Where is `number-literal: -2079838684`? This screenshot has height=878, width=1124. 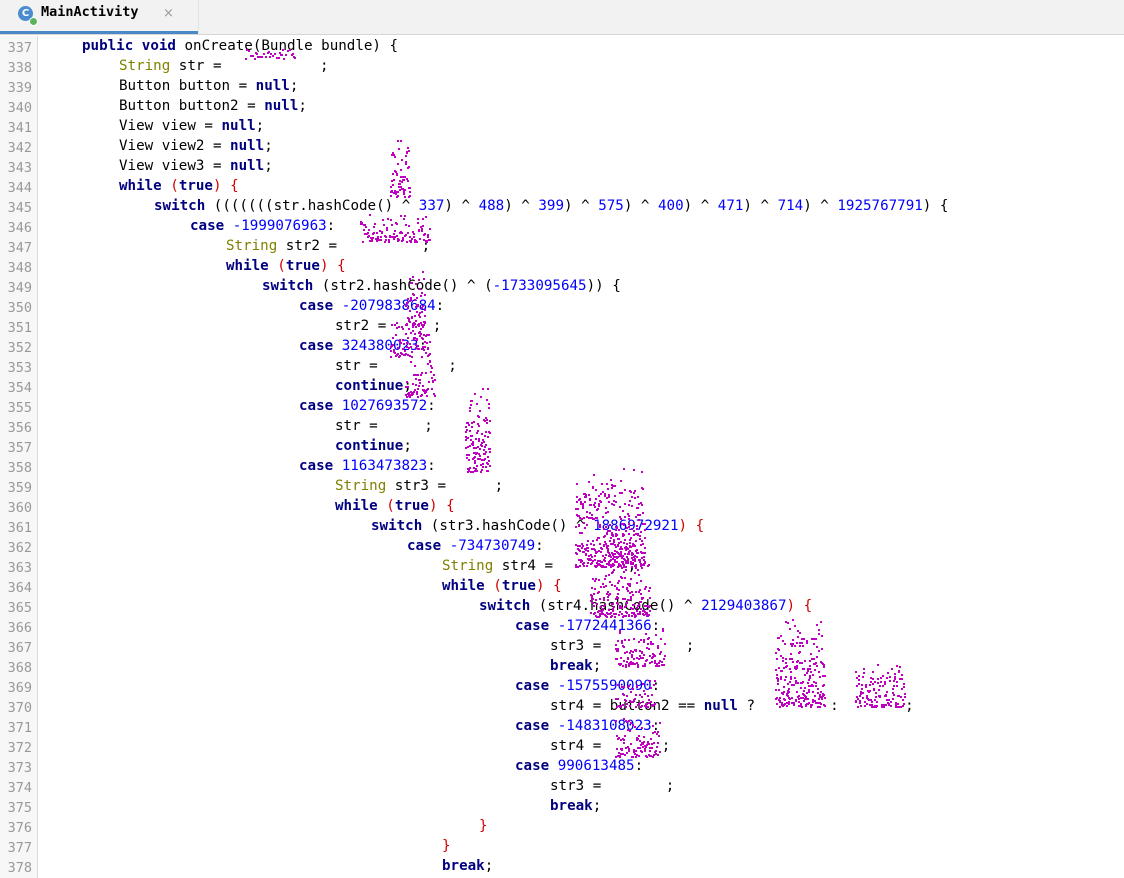 number-literal: -2079838684 is located at coordinates (384, 306).